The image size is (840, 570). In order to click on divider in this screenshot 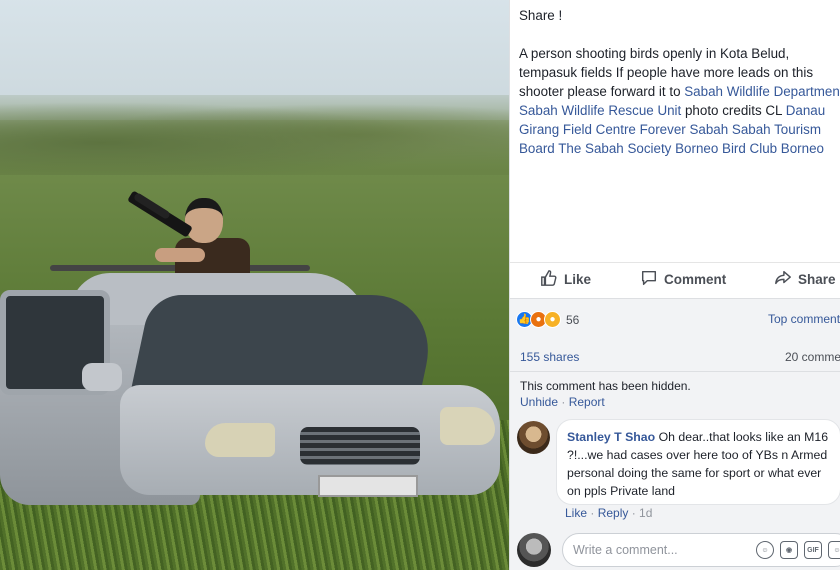, I will do `click(675, 371)`.